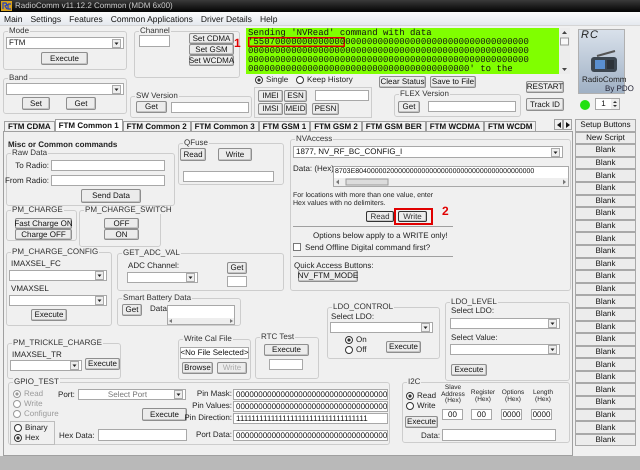  What do you see at coordinates (325, 109) in the screenshot?
I see `id-button: PESN` at bounding box center [325, 109].